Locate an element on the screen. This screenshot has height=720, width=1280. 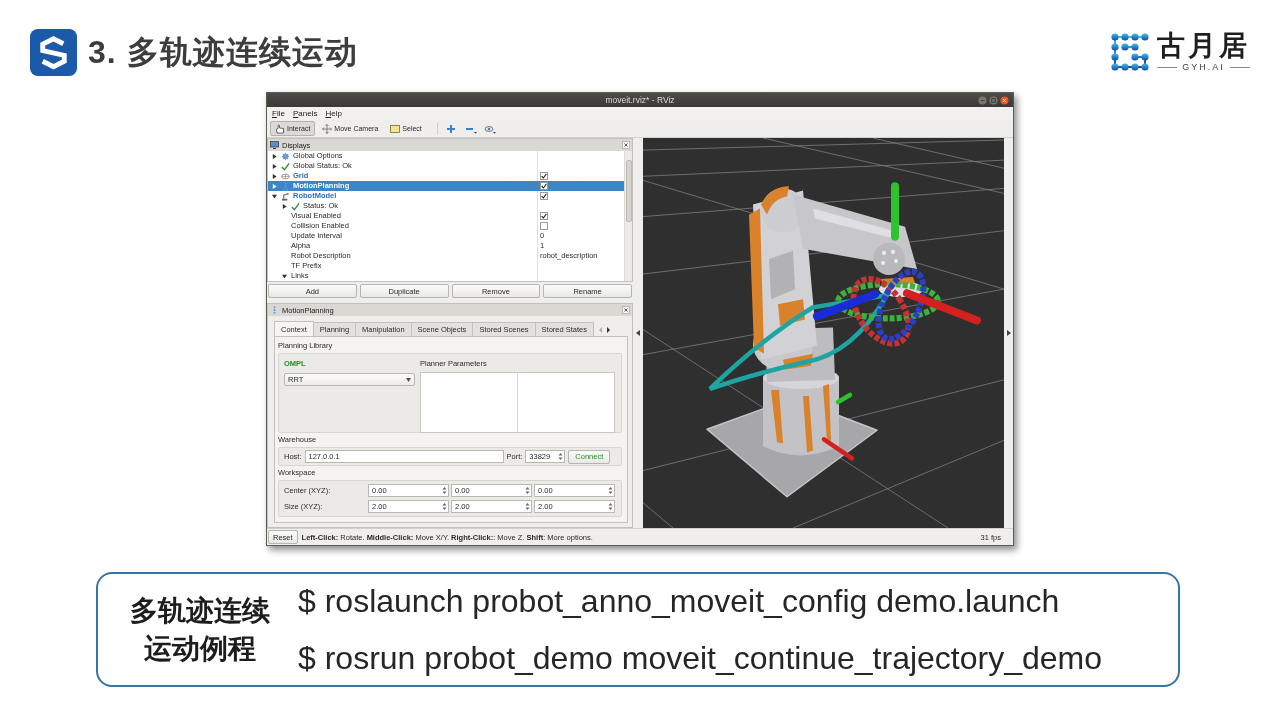
hand-icon is located at coordinates (280, 128).